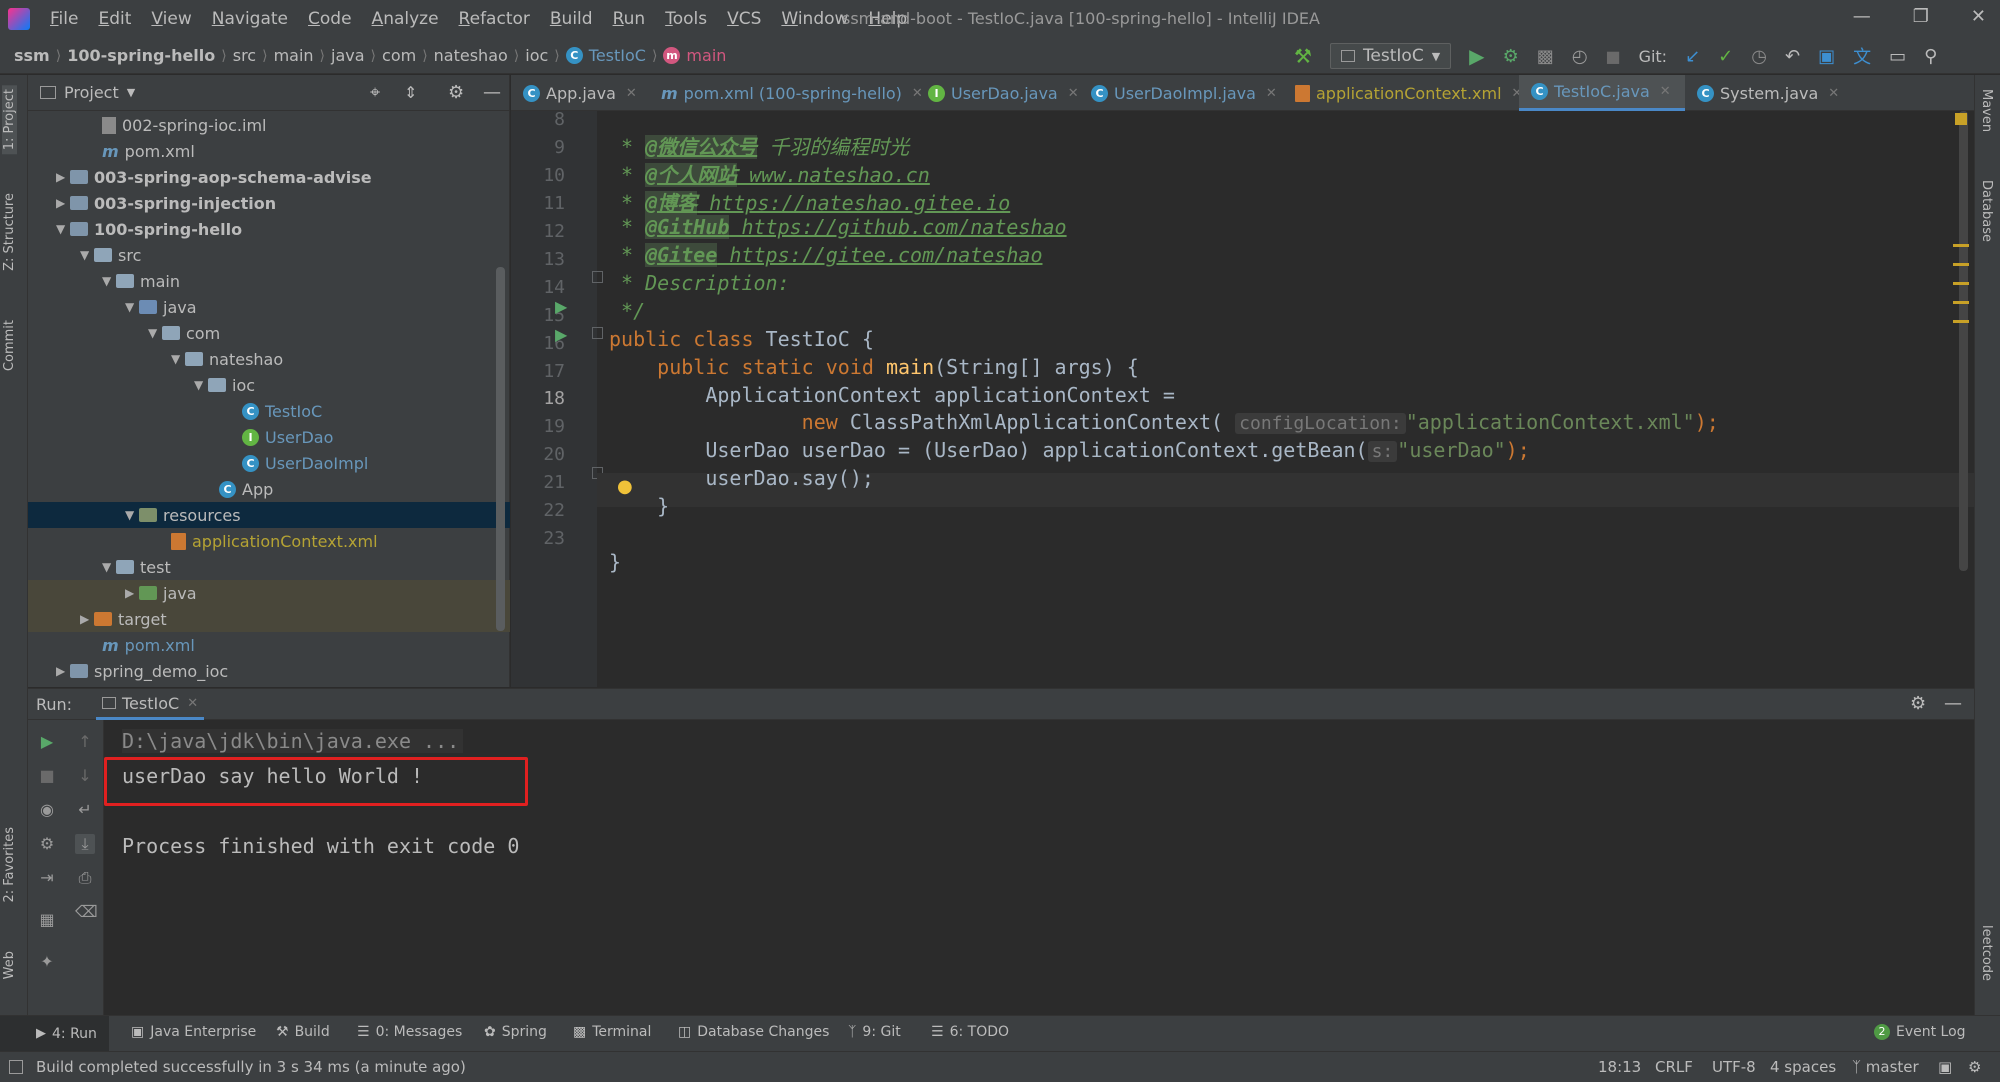 Image resolution: width=2000 pixels, height=1082 pixels. I want to click on breadcrumb-item: ioc, so click(536, 55).